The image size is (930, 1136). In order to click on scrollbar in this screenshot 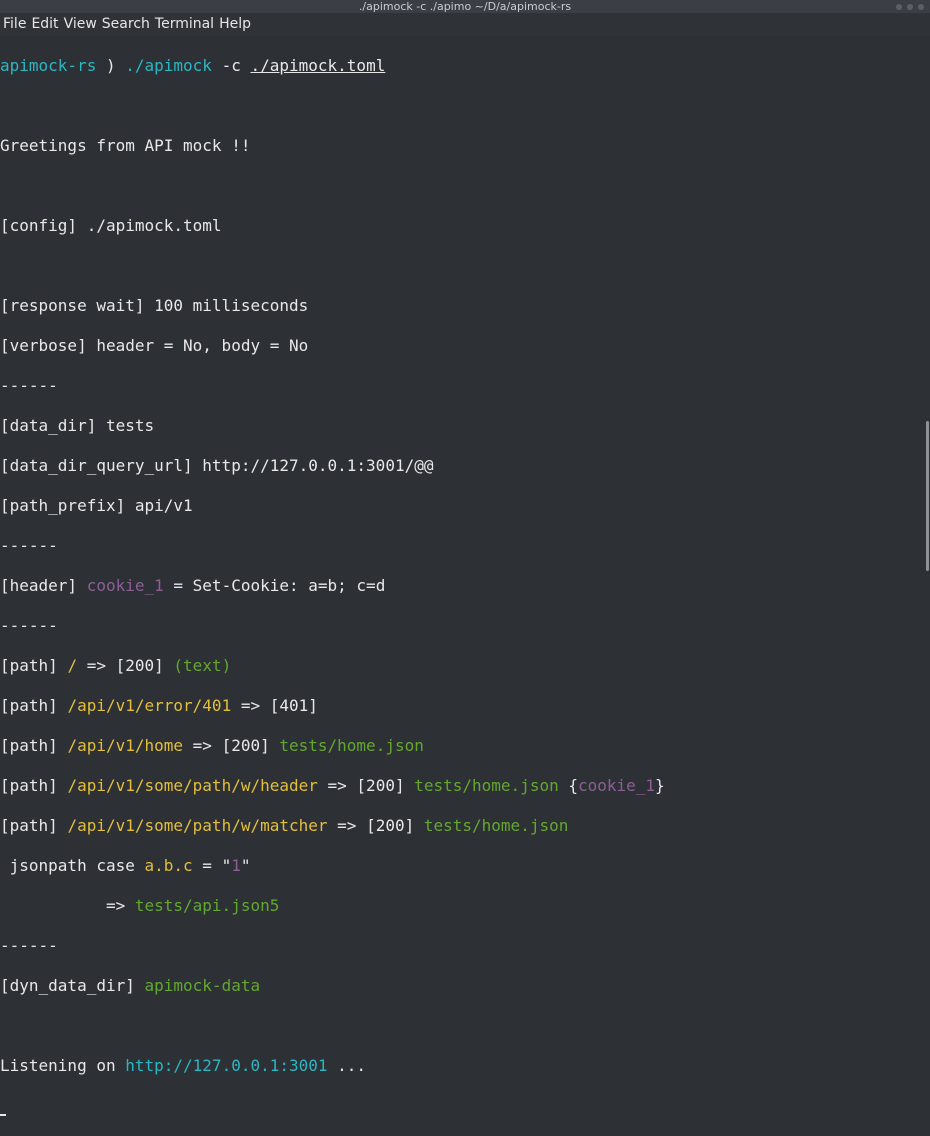, I will do `click(926, 306)`.